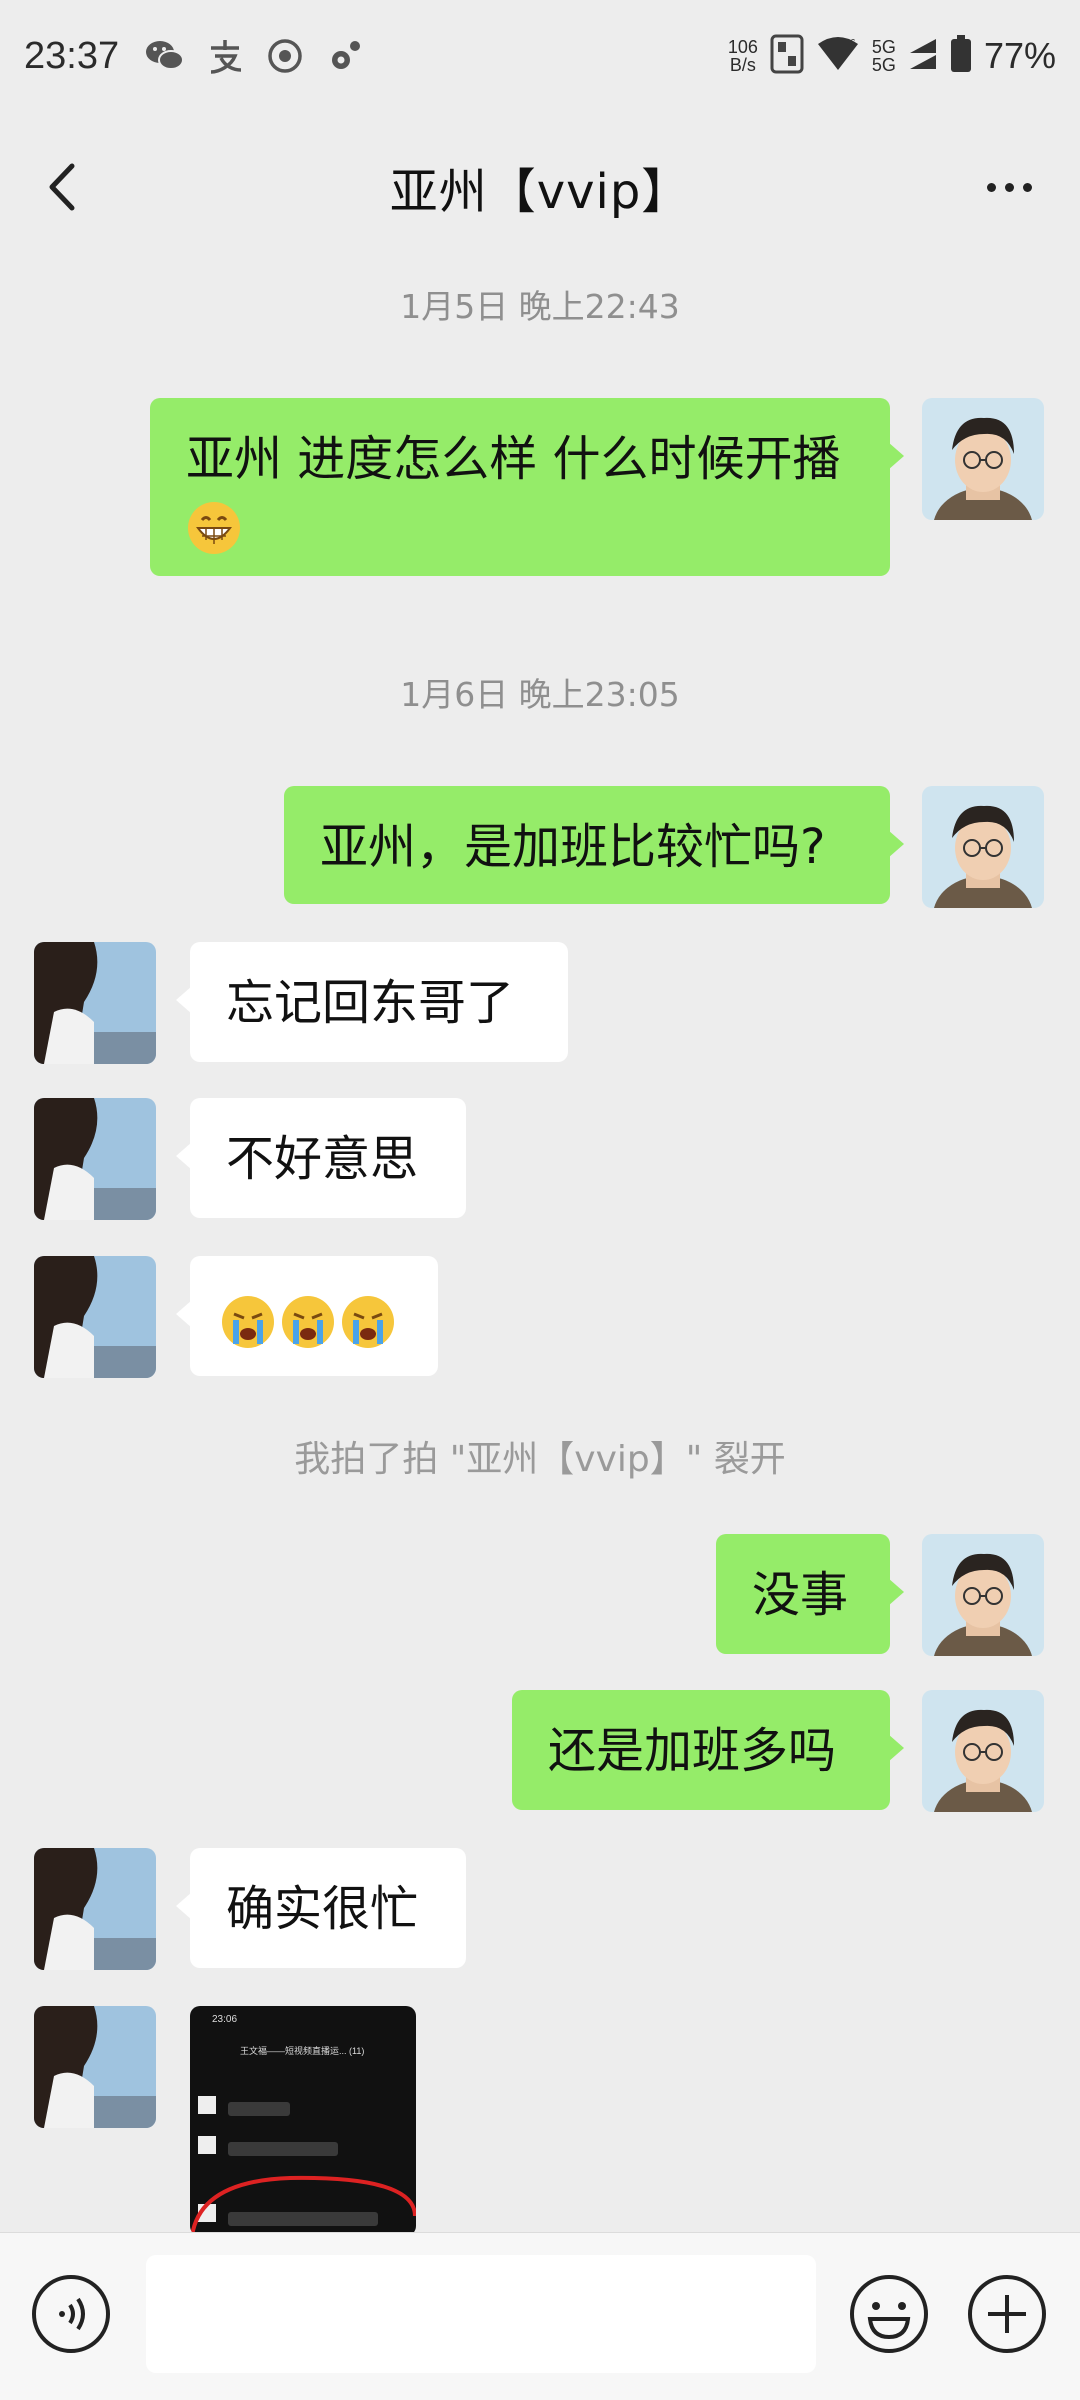 Image resolution: width=1080 pixels, height=2400 pixels. What do you see at coordinates (573, 847) in the screenshot?
I see `message-text: 亚州，是加班比较忙吗?` at bounding box center [573, 847].